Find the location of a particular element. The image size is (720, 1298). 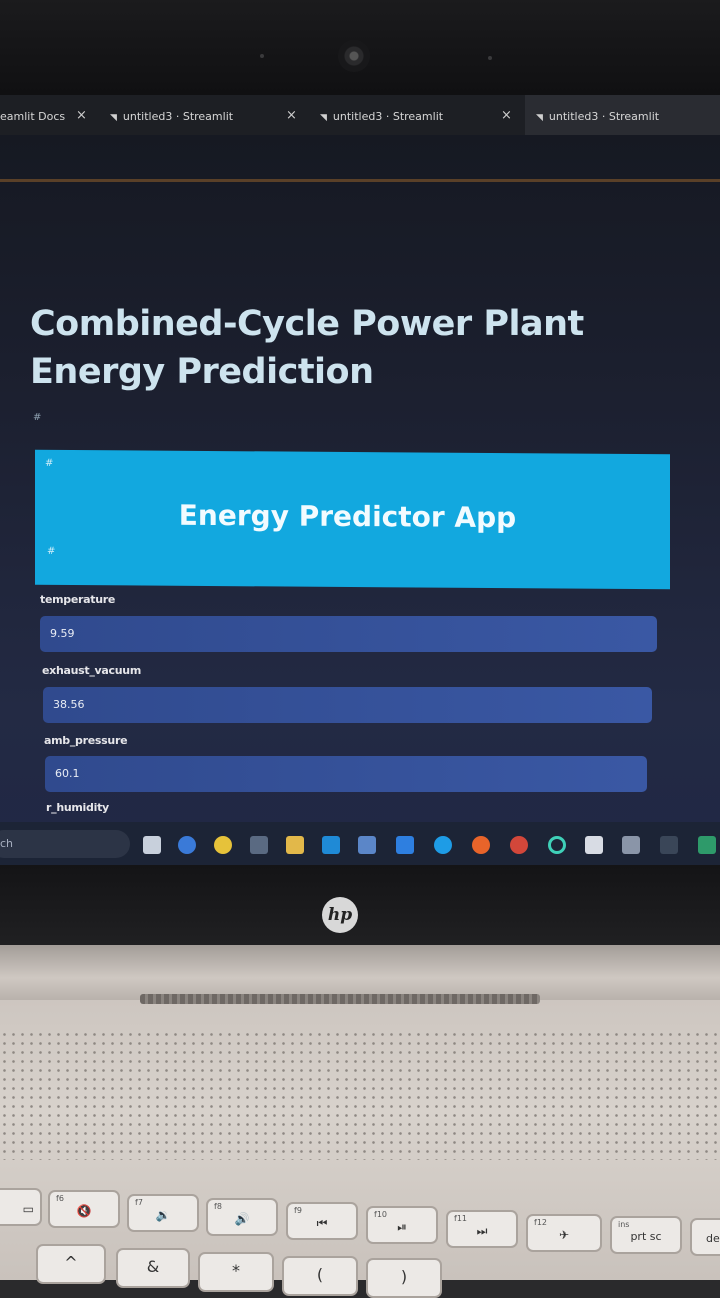

file-explorer-icon is located at coordinates (295, 845).